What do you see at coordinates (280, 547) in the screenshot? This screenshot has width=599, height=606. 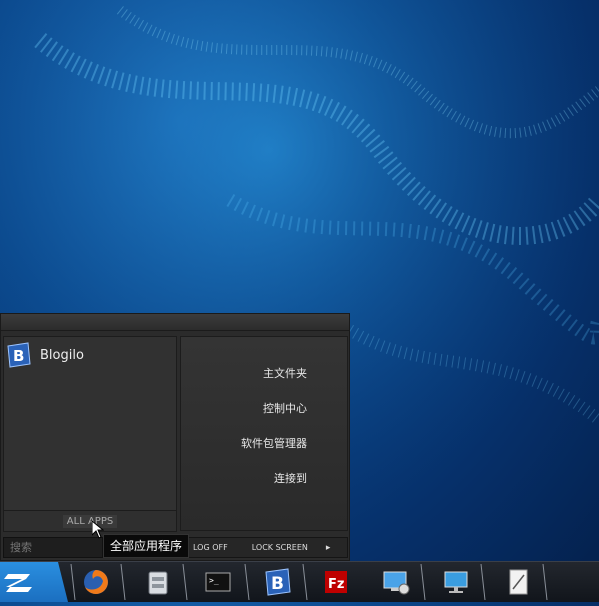 I see `lock-screen-button: LOCK SCREEN` at bounding box center [280, 547].